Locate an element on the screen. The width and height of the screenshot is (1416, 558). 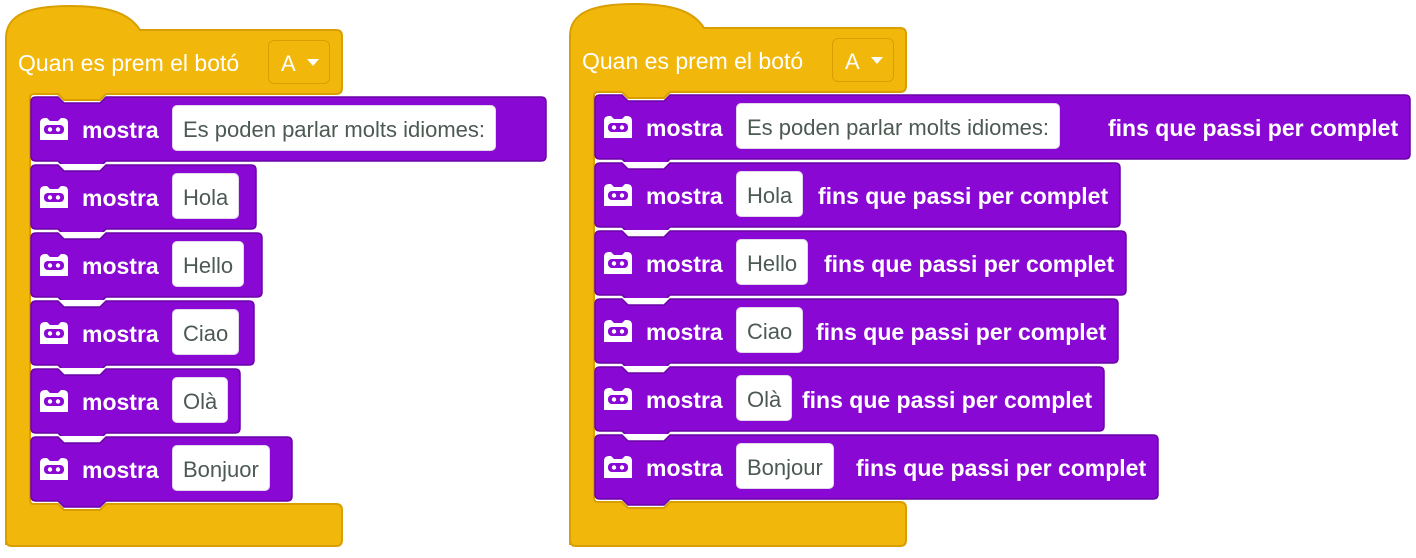
scroll-text-block: mostra Hello fins que passi per complet is located at coordinates (861, 264).